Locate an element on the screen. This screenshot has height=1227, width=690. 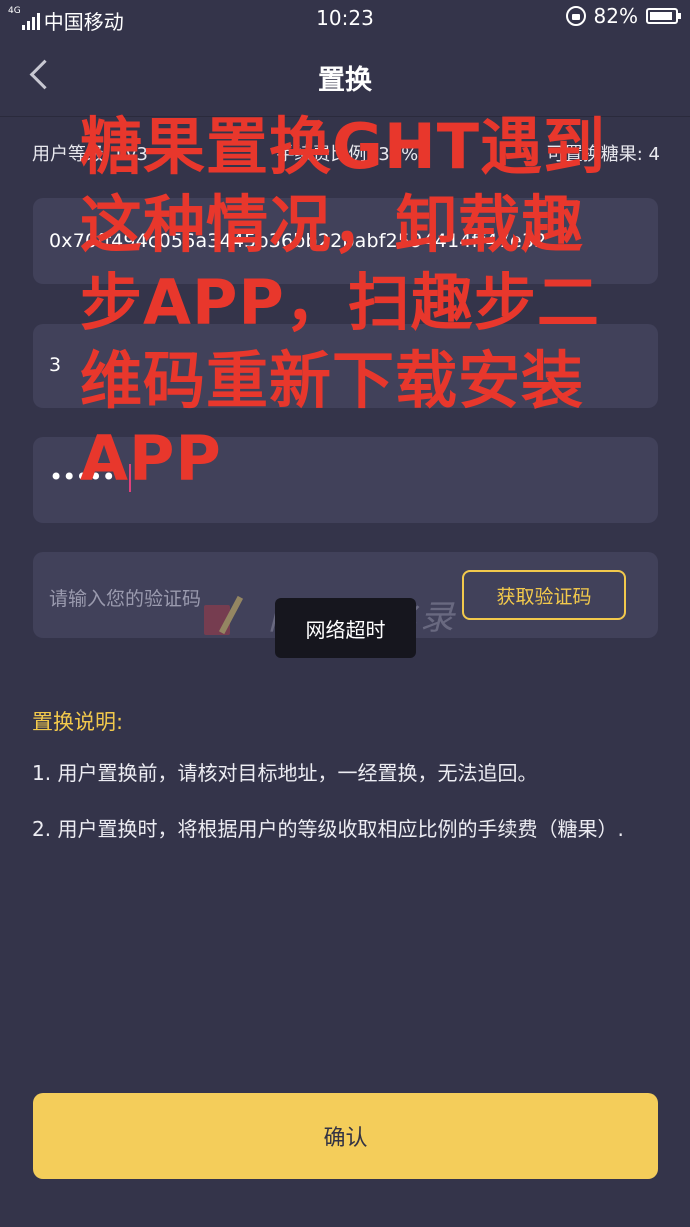
description-item-1: 1. 用户置换前，请核对目标地址，一经置换，无法追回。 is located at coordinates (285, 773).